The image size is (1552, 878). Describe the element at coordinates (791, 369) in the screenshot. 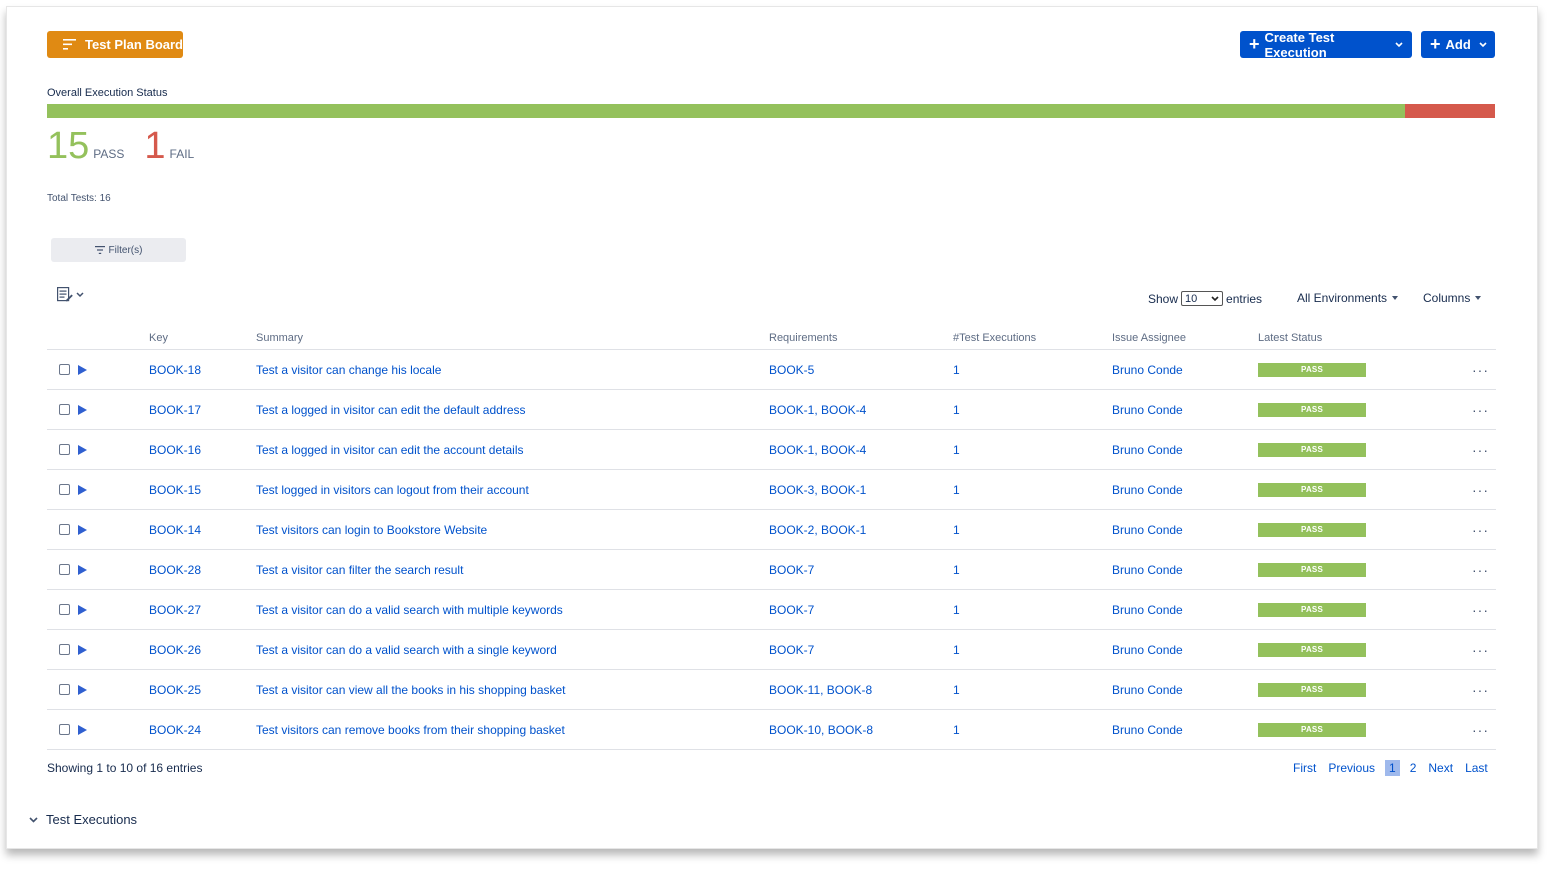

I see `row-requirements-link: BOOK-5` at that location.